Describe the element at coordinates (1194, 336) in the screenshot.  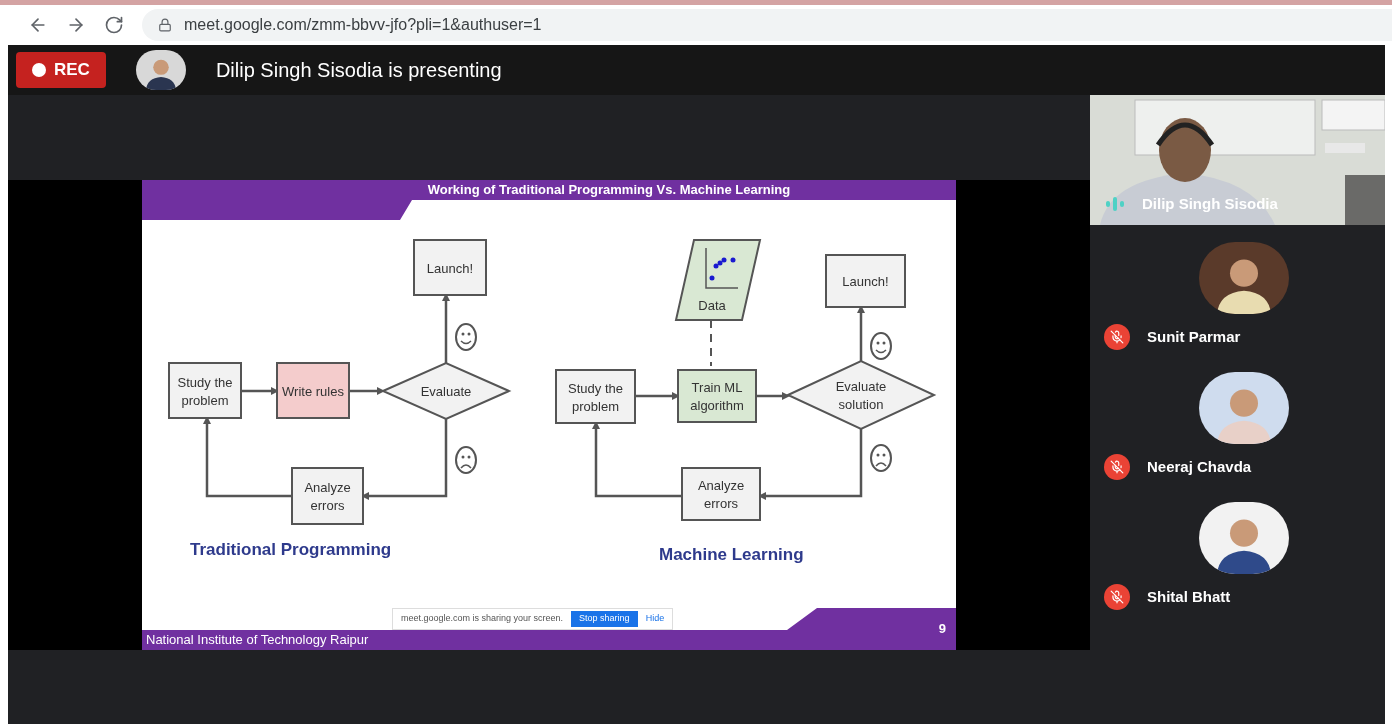
I see `participant-name: Sunit Parmar` at that location.